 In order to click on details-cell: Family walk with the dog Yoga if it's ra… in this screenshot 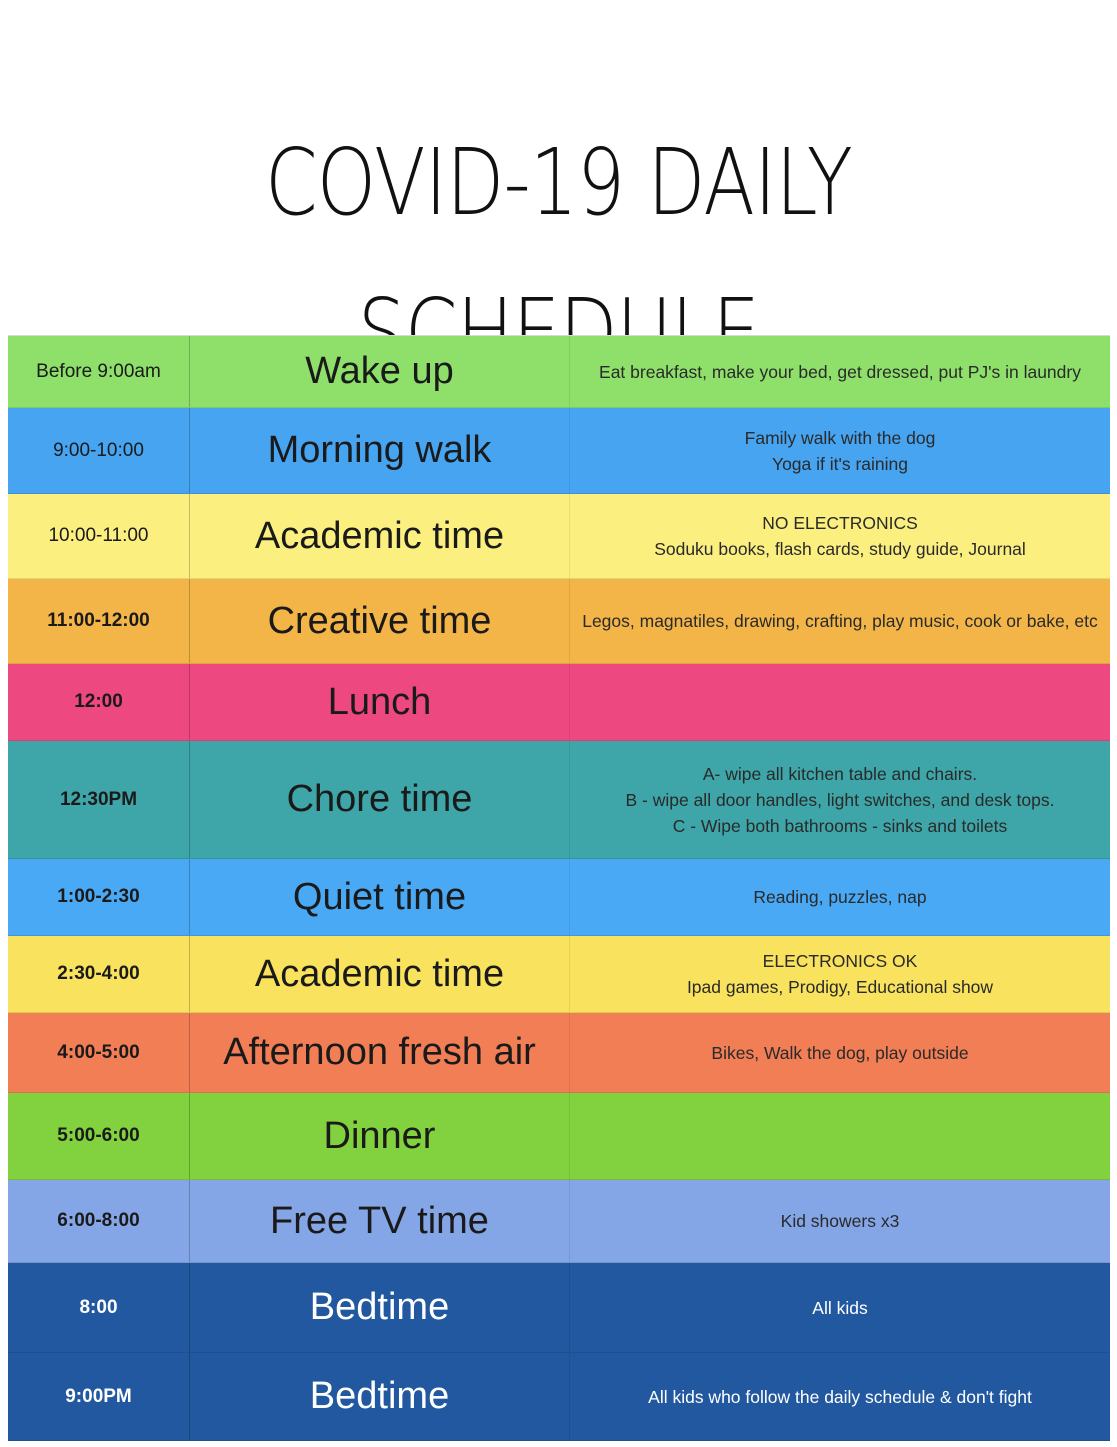, I will do `click(840, 450)`.